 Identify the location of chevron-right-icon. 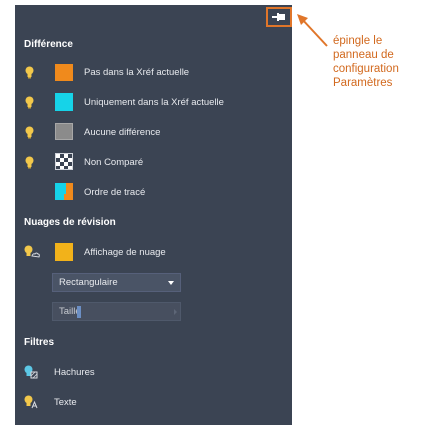
(175, 312).